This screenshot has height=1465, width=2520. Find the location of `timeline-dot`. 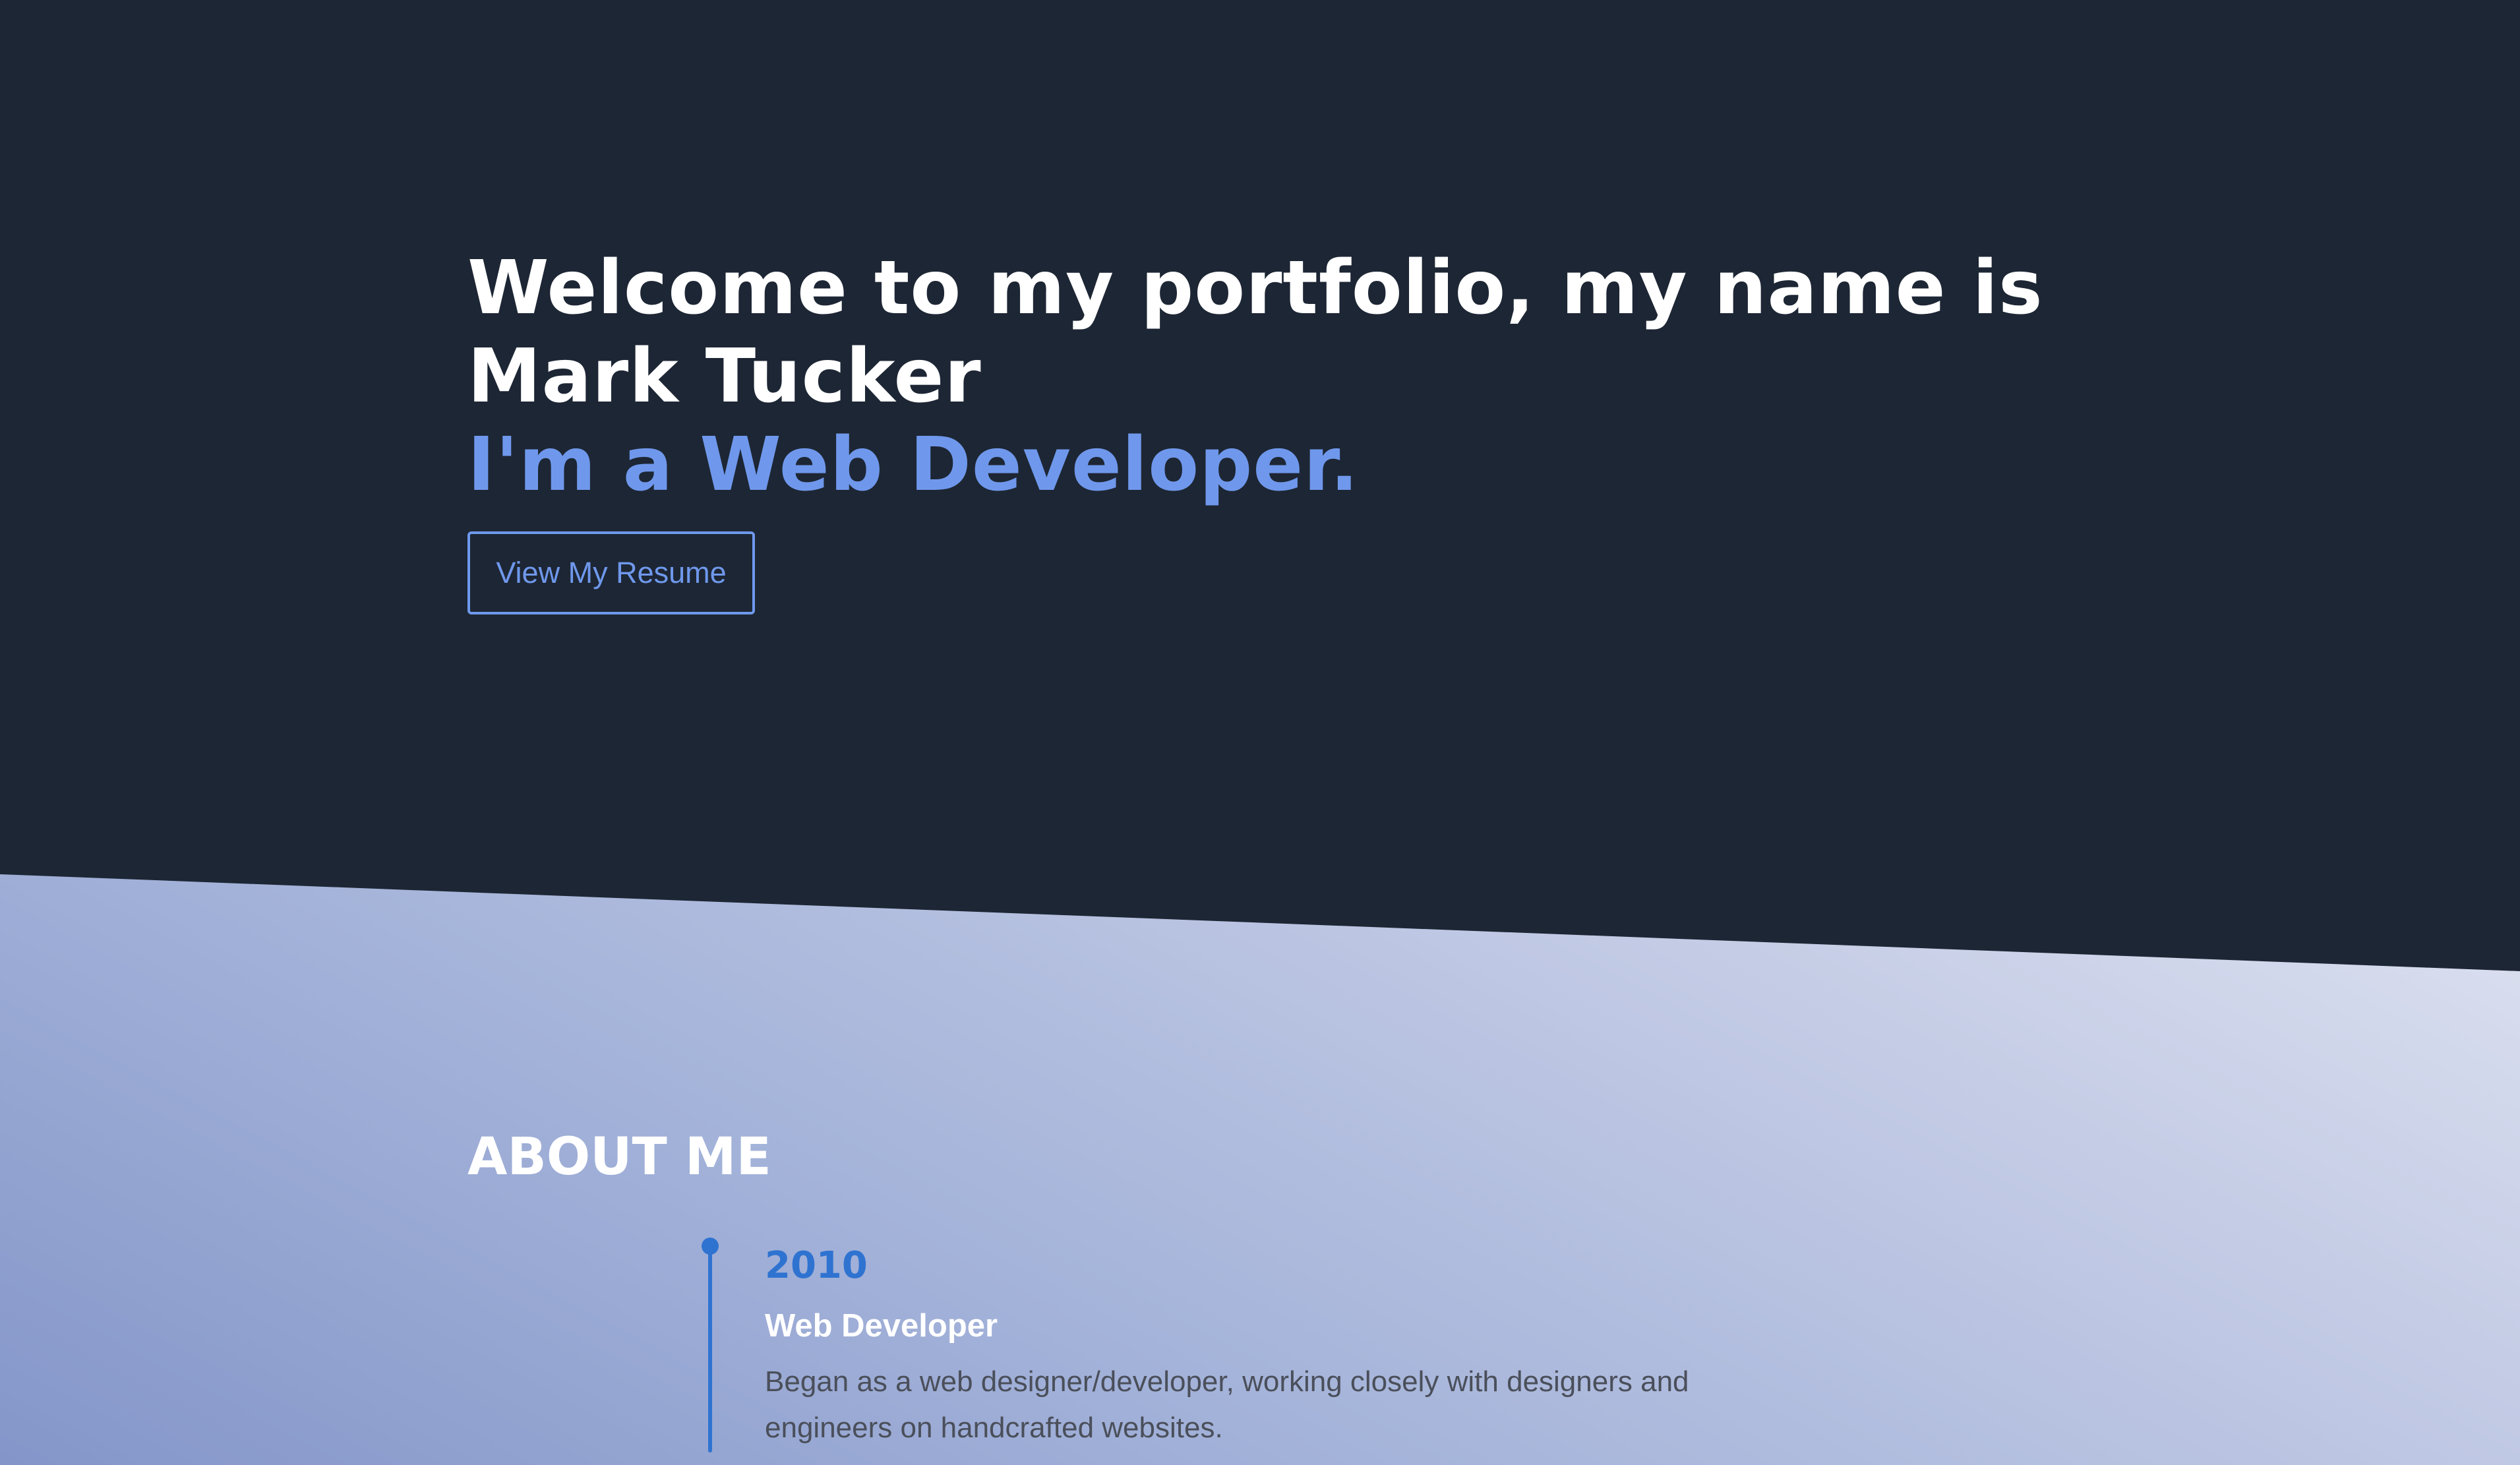

timeline-dot is located at coordinates (710, 1246).